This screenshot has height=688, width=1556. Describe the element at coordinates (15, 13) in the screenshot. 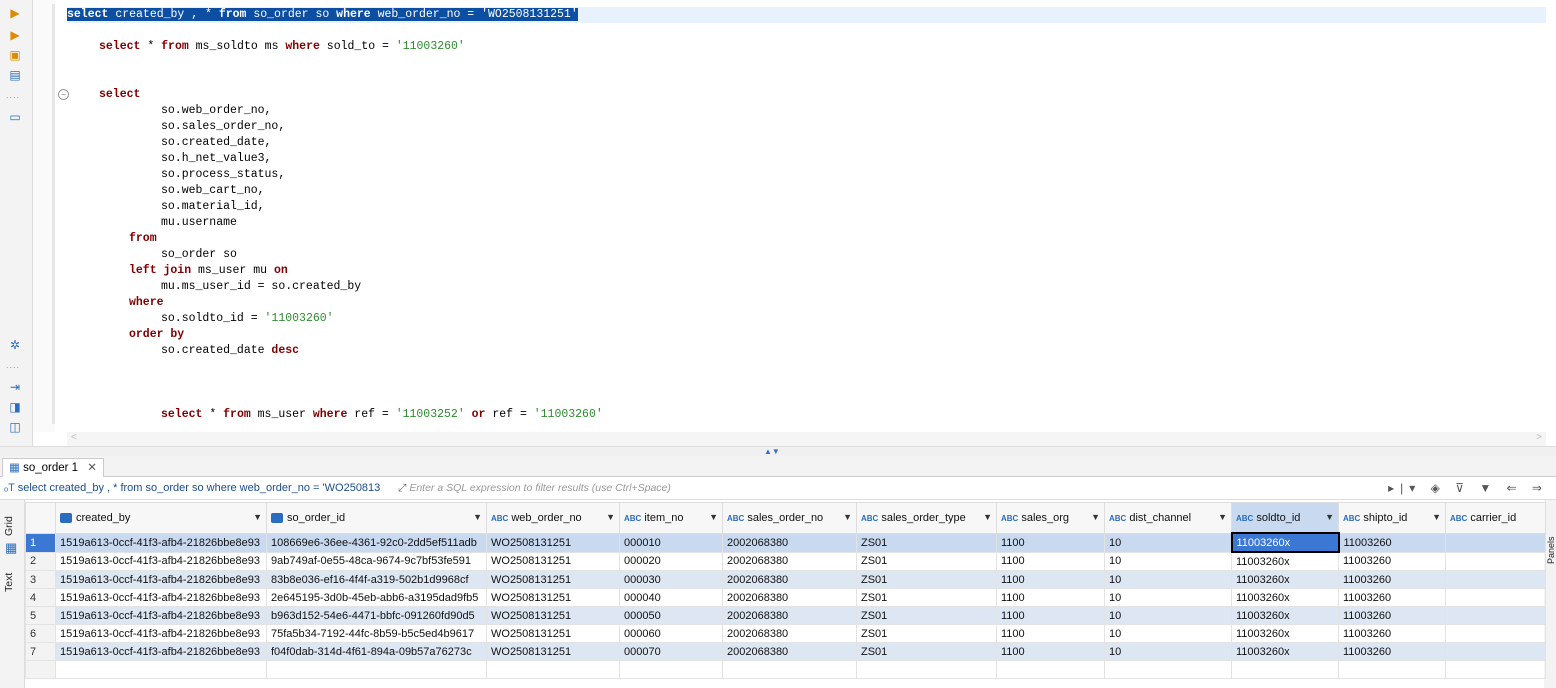

I see `execute-statement-icon: ▶` at that location.